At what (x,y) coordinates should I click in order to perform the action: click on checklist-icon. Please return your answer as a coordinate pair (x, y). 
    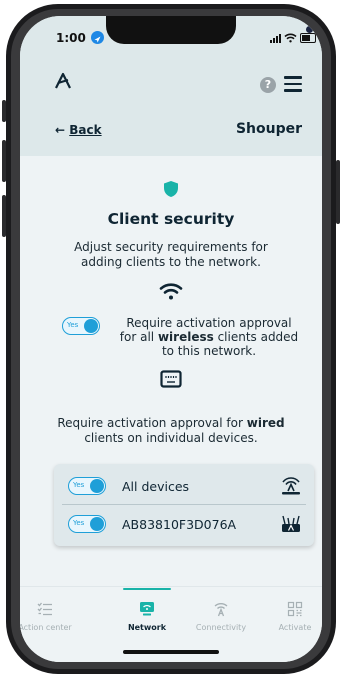
    Looking at the image, I should click on (44, 609).